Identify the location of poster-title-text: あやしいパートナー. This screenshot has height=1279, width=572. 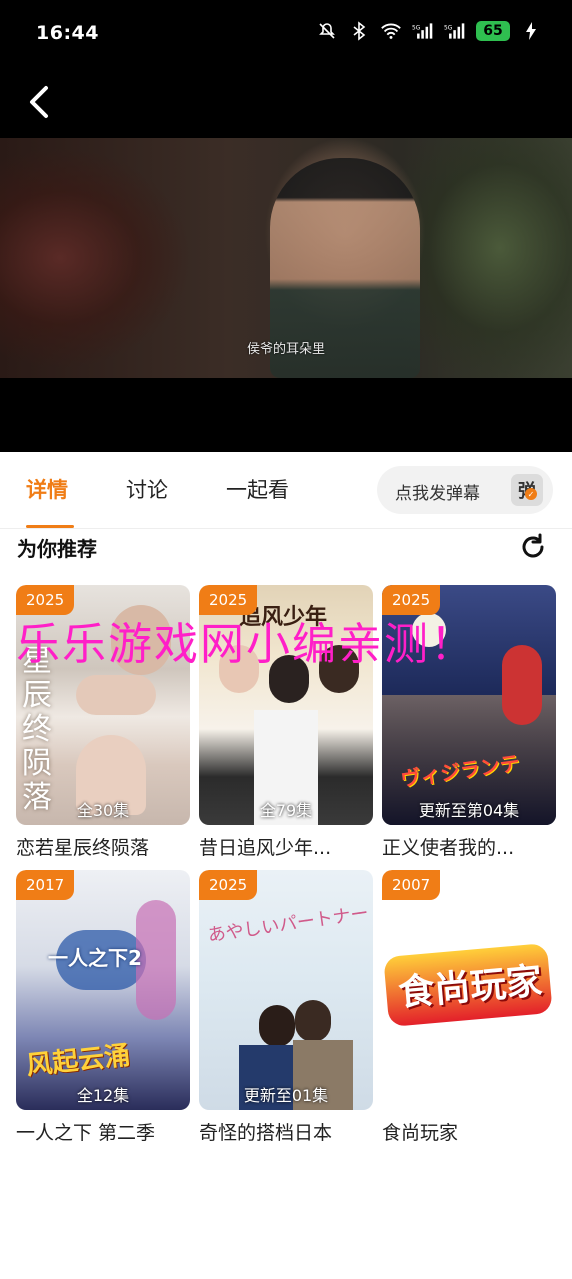
(288, 924).